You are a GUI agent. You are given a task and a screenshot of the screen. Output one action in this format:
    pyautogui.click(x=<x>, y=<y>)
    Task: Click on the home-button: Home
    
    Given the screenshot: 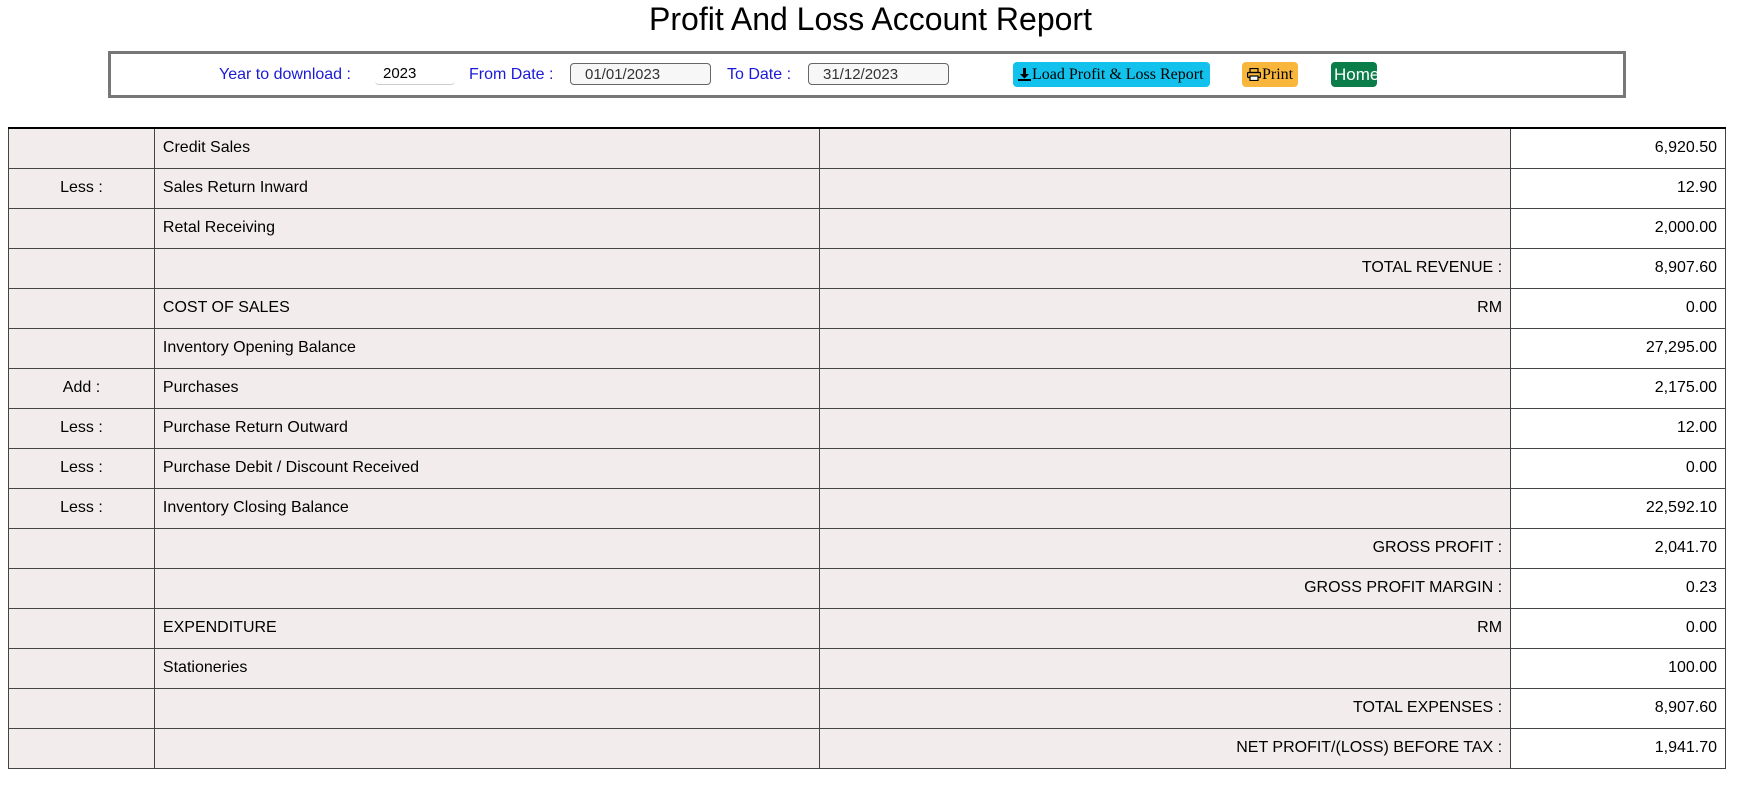 What is the action you would take?
    pyautogui.click(x=1355, y=74)
    